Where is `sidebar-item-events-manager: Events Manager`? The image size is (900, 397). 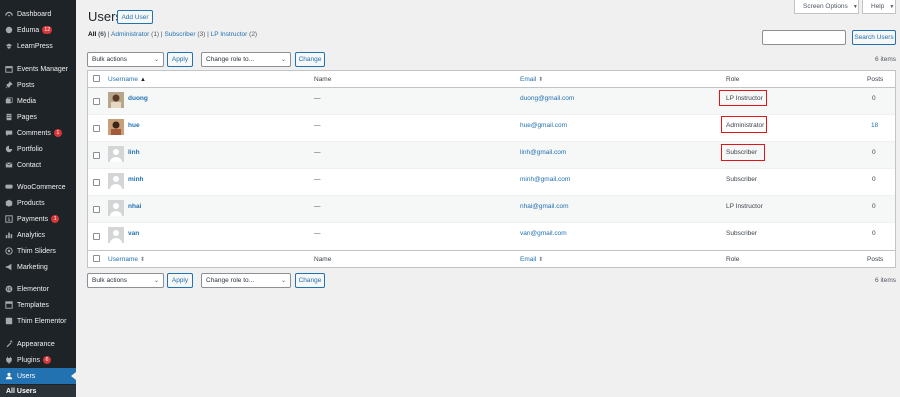
sidebar-item-events-manager: Events Manager is located at coordinates (38, 69).